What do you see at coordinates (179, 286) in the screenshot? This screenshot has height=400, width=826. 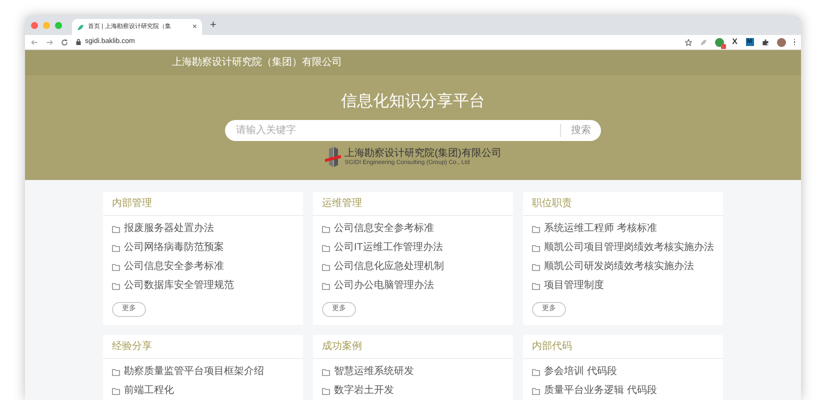 I see `document-link: 公司数据库安全管理规范` at bounding box center [179, 286].